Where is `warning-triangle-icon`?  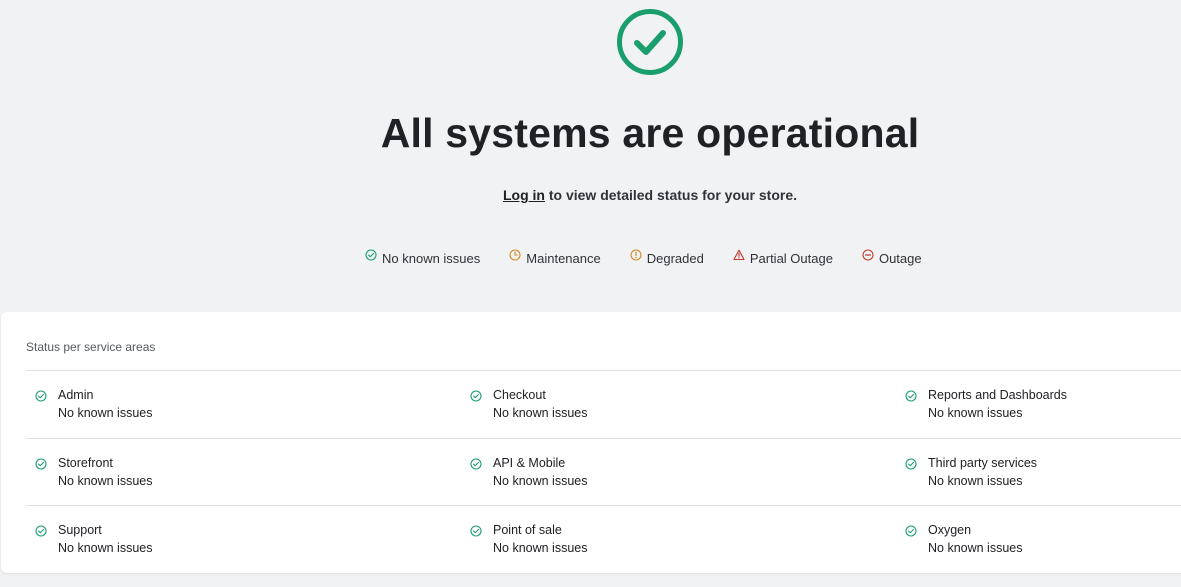 warning-triangle-icon is located at coordinates (739, 255).